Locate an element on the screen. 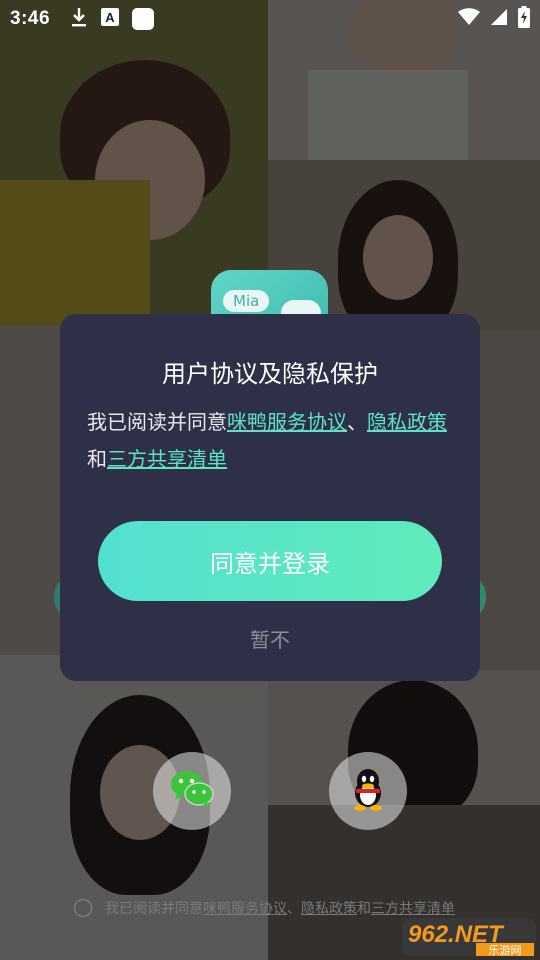 The image size is (540, 960). qq-login-button is located at coordinates (368, 791).